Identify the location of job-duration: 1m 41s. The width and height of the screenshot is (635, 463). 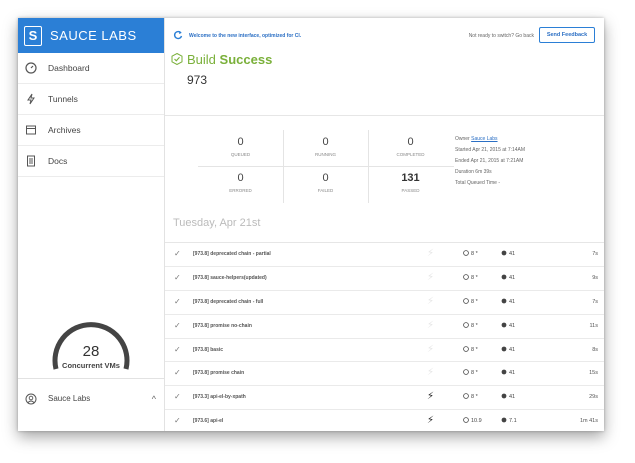
(588, 421).